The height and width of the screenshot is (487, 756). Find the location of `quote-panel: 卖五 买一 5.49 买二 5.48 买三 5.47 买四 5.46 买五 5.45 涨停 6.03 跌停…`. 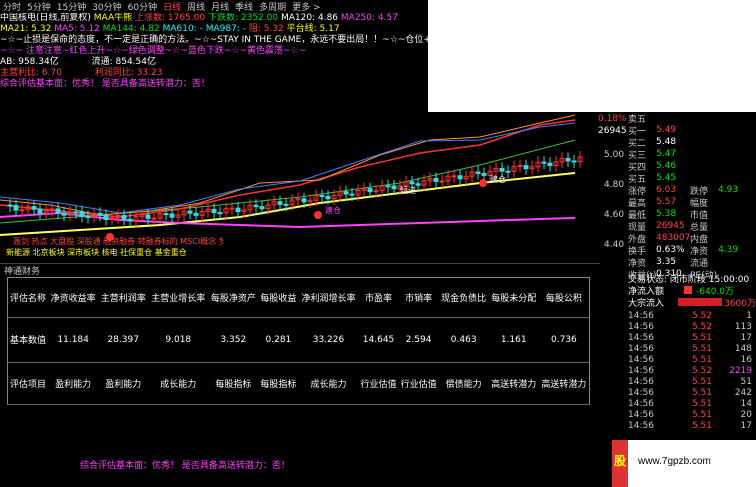

quote-panel: 卖五 买一 5.49 买二 5.48 买三 5.47 买四 5.46 买五 5.45 涨停 6.03 跌停… is located at coordinates (692, 196).